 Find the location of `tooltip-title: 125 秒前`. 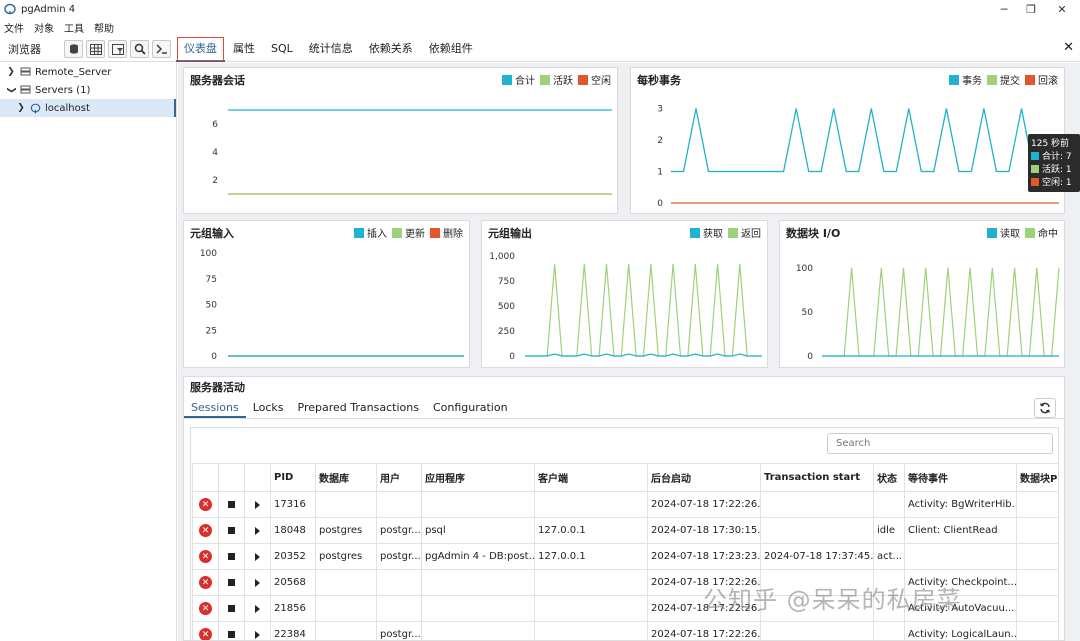

tooltip-title: 125 秒前 is located at coordinates (1050, 144).